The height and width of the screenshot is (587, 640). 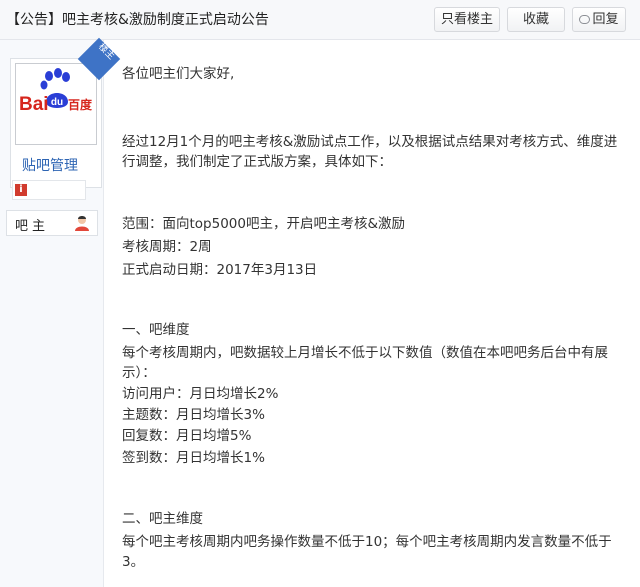 What do you see at coordinates (536, 19) in the screenshot?
I see `collect-button: 收藏` at bounding box center [536, 19].